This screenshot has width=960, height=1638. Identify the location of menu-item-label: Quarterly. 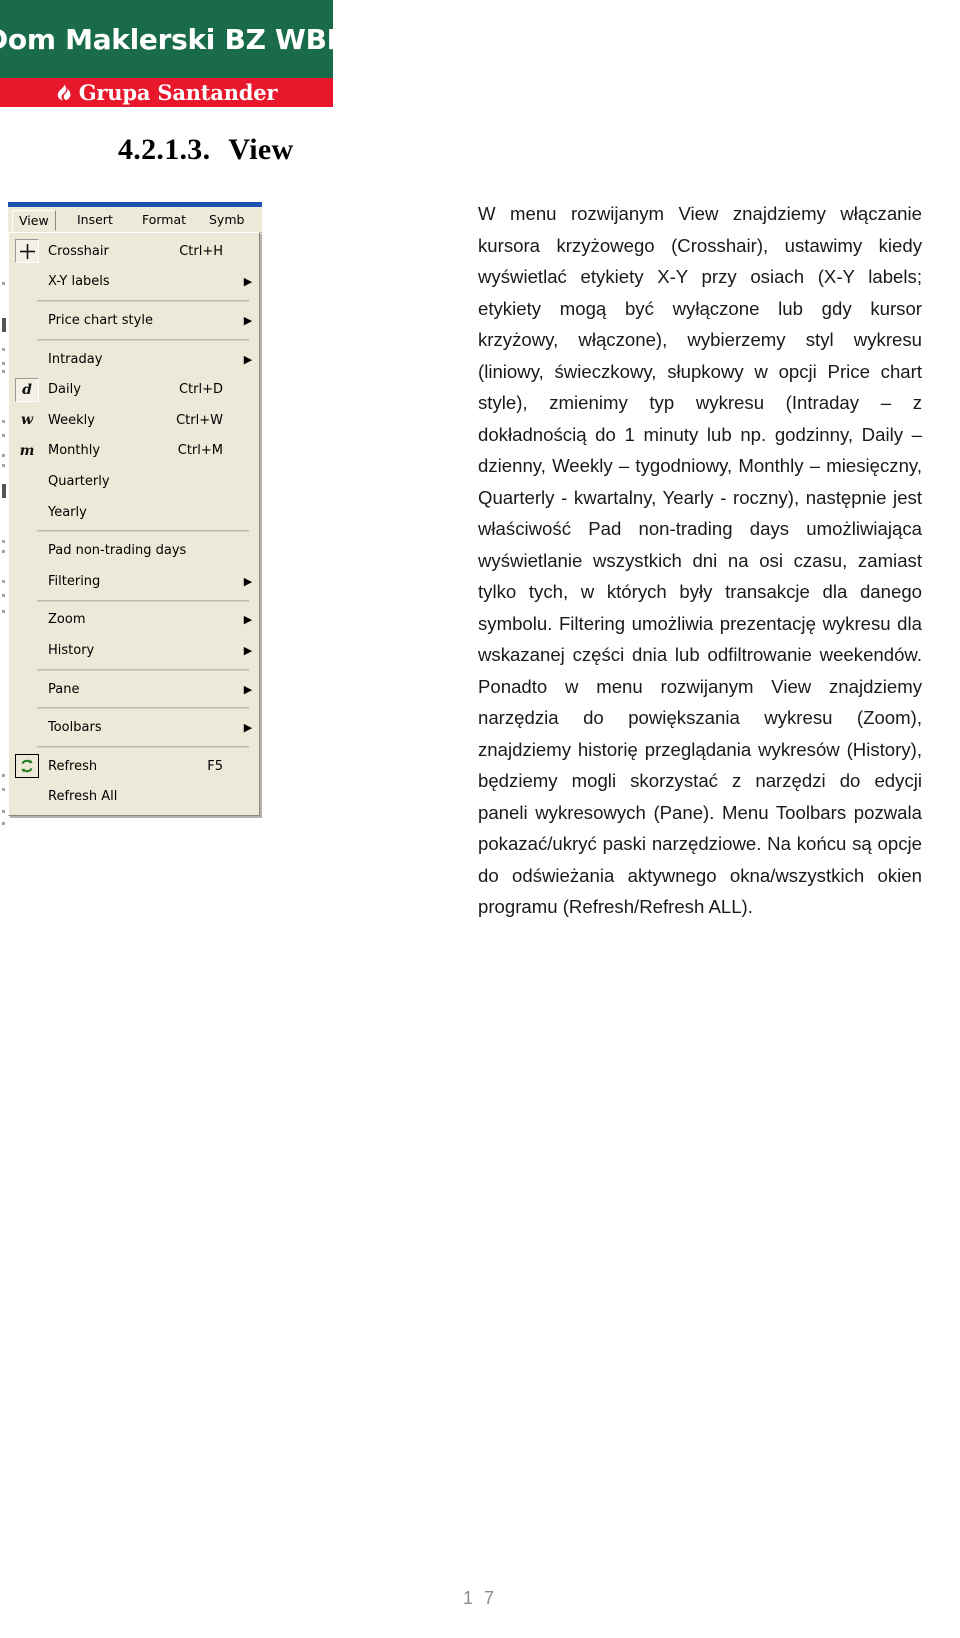
(79, 481).